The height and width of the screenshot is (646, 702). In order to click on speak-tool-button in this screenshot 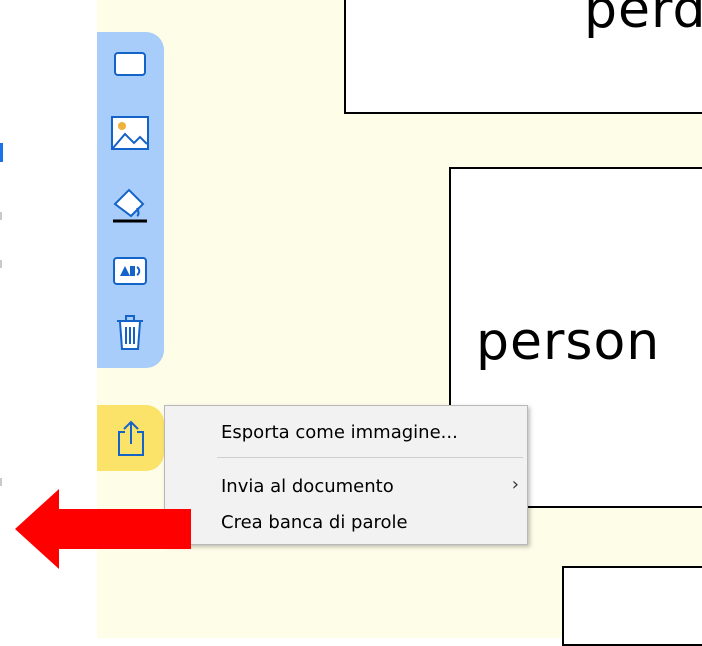, I will do `click(130, 271)`.